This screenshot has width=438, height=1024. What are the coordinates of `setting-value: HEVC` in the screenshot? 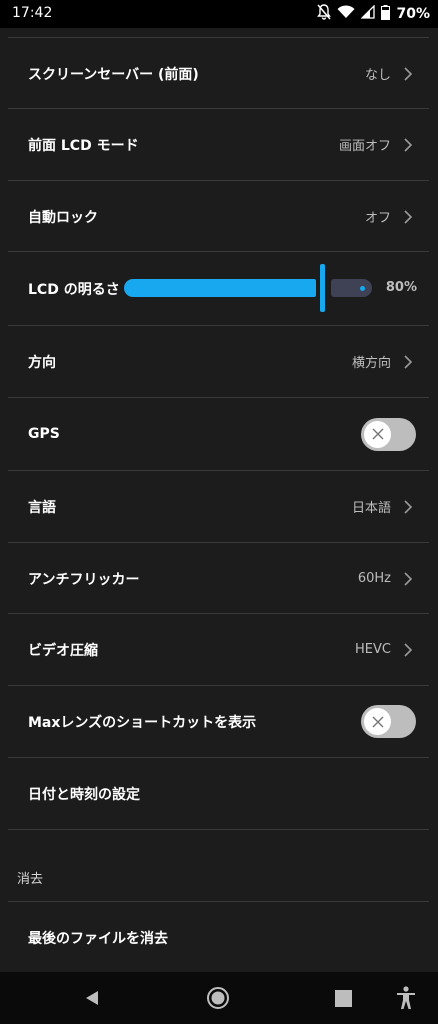 It's located at (373, 649).